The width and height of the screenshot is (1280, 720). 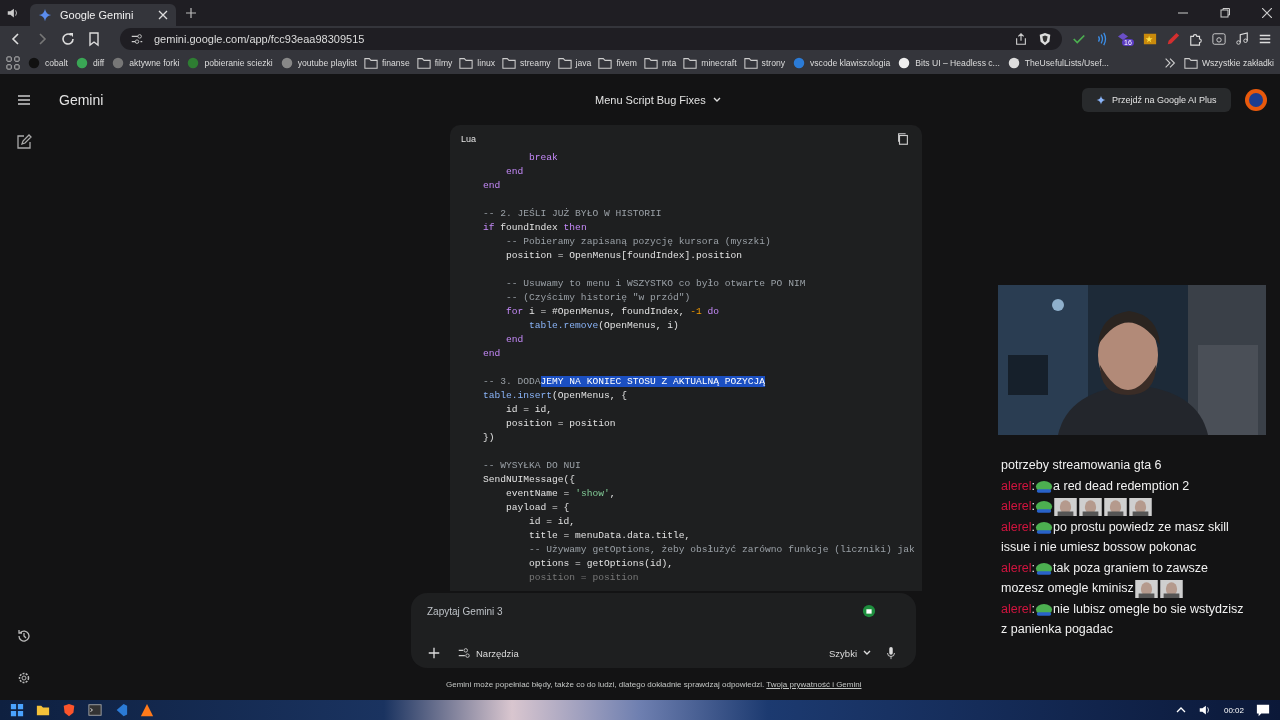 I want to click on bookmark: streamy, so click(x=526, y=63).